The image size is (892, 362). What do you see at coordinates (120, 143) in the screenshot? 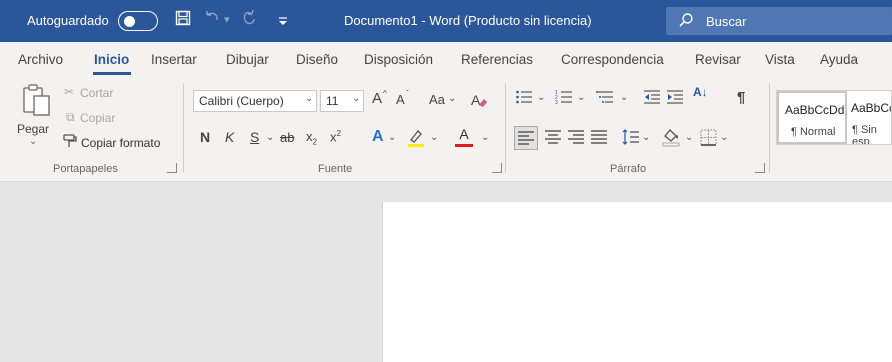
I see `format-painter-button: Copiar formato` at bounding box center [120, 143].